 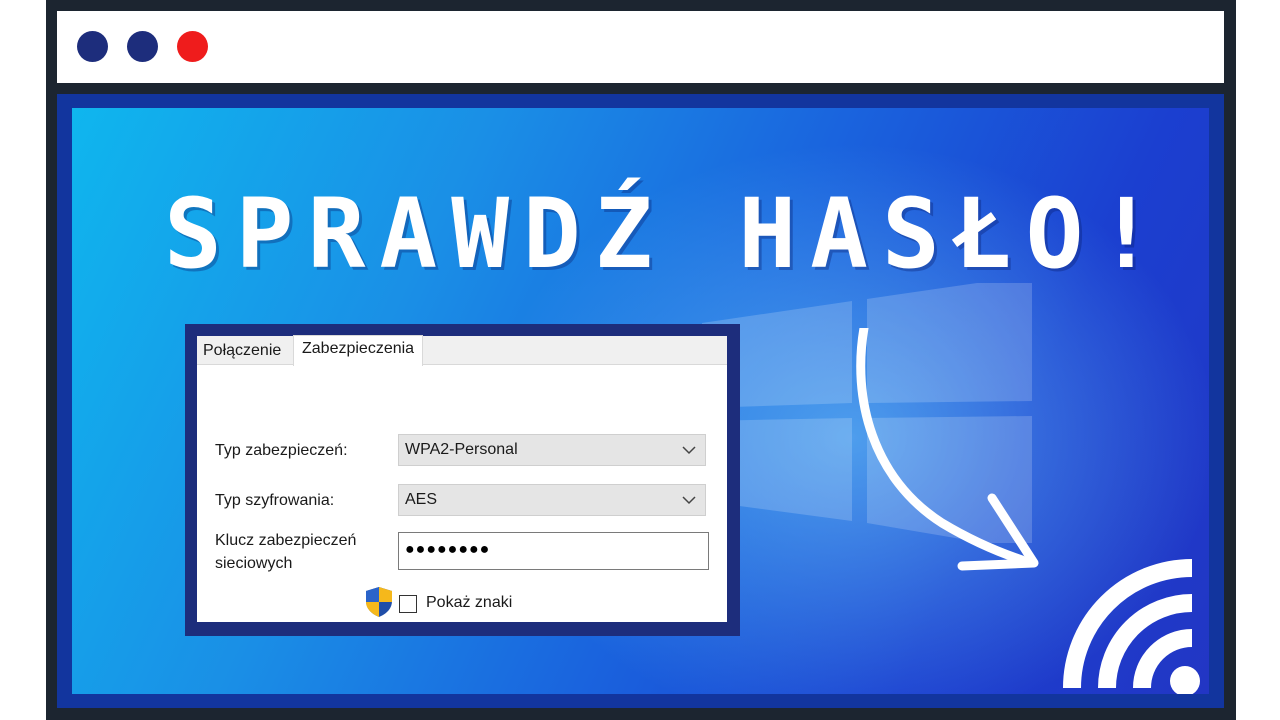 I want to click on security-type-label: Typ zabezpieczeń:, so click(x=281, y=450).